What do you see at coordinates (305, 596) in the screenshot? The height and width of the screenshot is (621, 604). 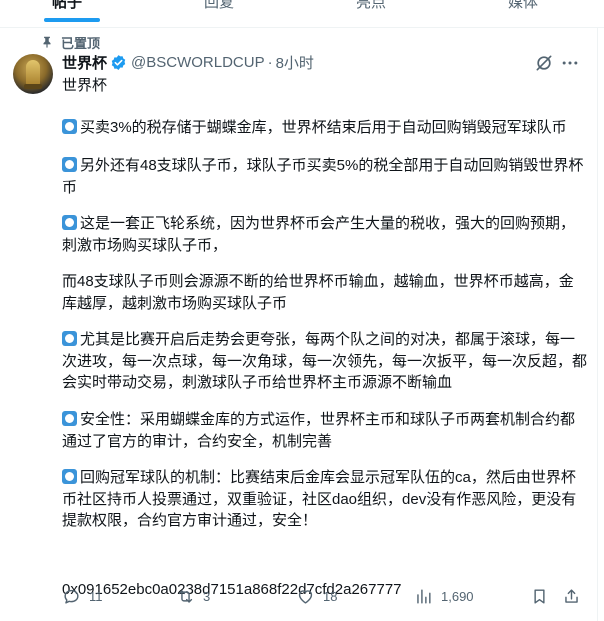 I see `heart-icon` at bounding box center [305, 596].